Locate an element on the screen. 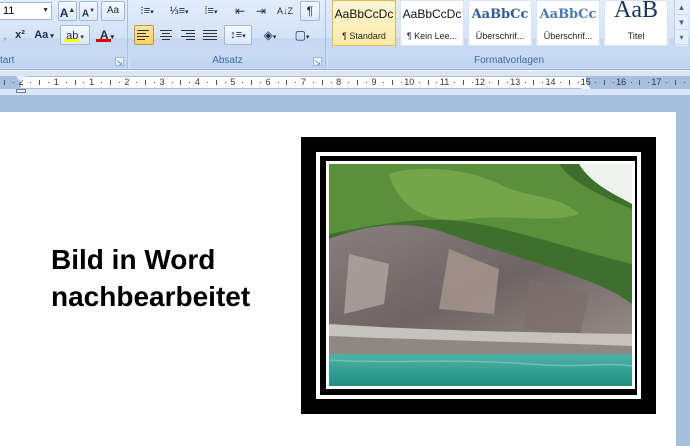 The width and height of the screenshot is (690, 446). font-color-button: A ▾ is located at coordinates (107, 35).